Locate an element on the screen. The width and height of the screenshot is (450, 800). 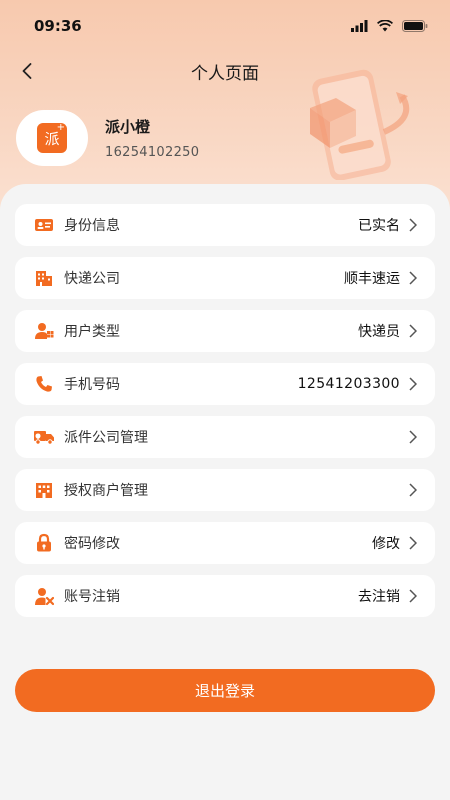
menu-value: 去注销 is located at coordinates (379, 597).